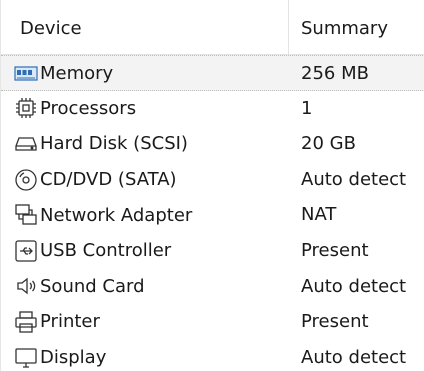  I want to click on memory-icon, so click(26, 74).